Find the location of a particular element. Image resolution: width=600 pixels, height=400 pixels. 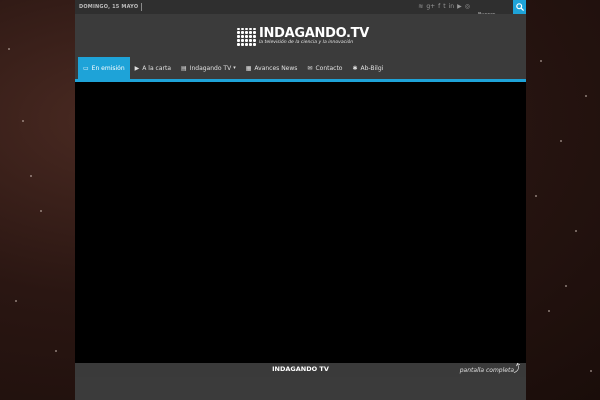

search-icon is located at coordinates (519, 7).